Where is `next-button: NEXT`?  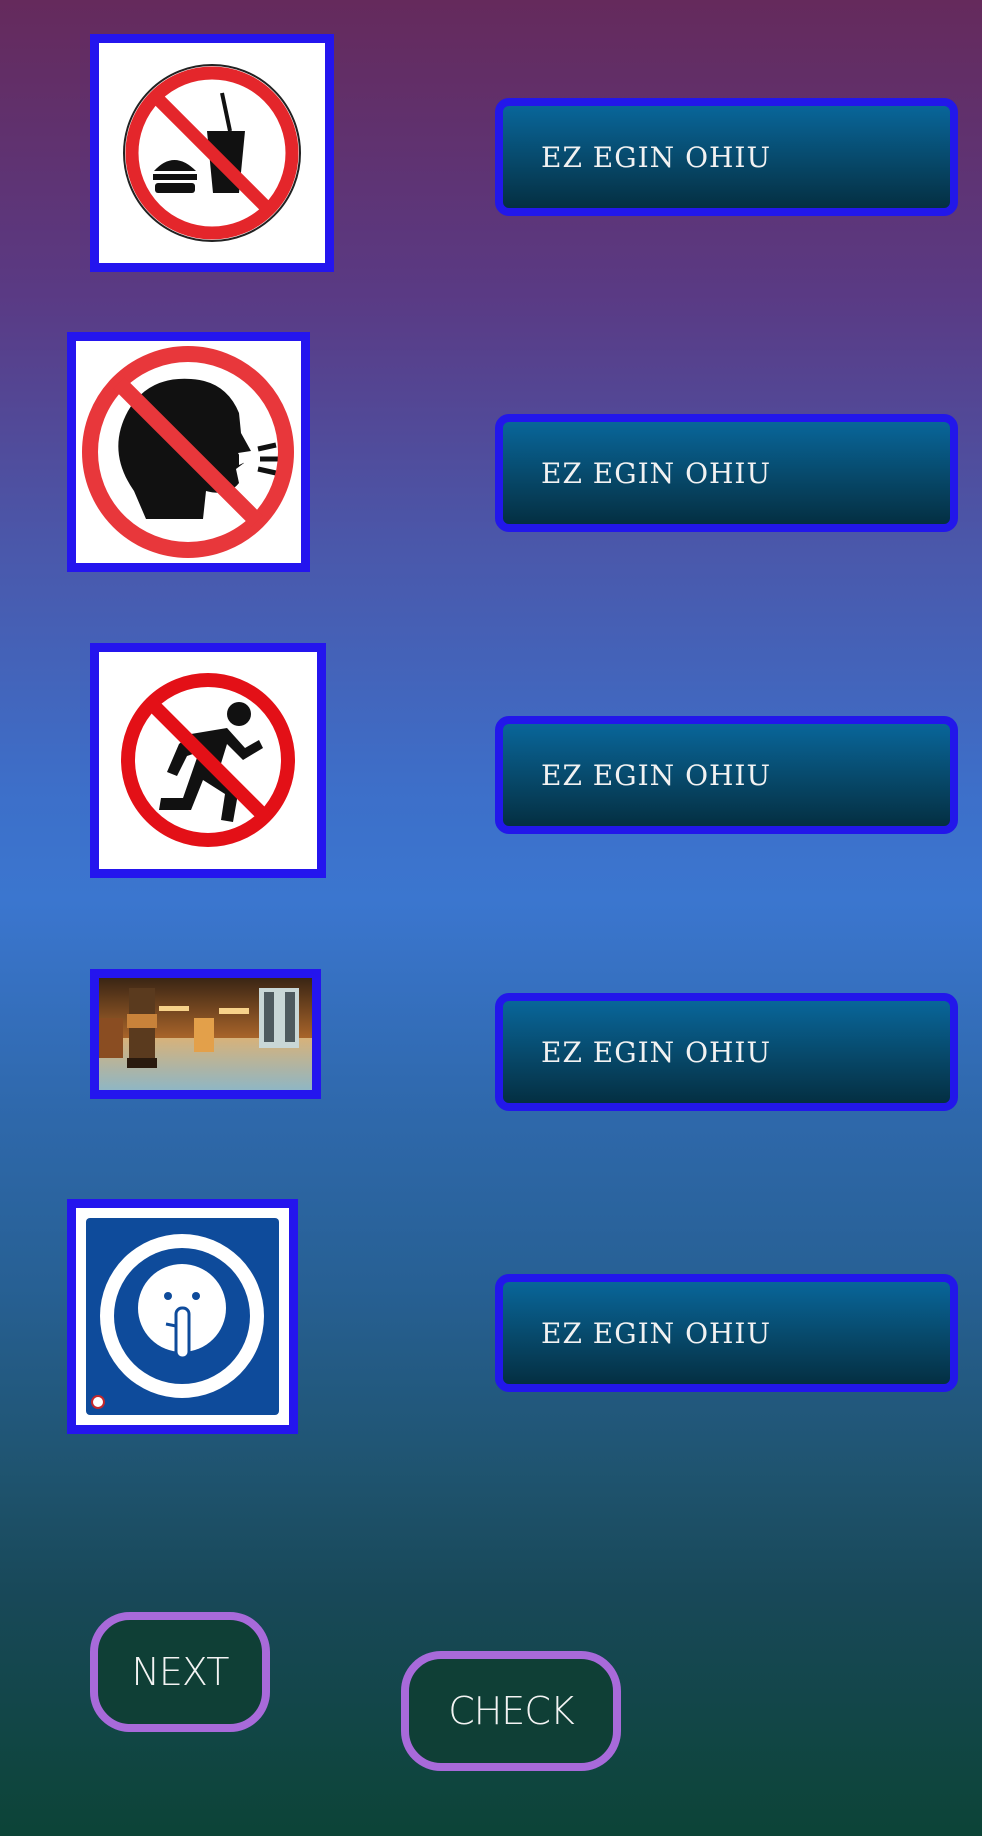
next-button: NEXT is located at coordinates (180, 1672).